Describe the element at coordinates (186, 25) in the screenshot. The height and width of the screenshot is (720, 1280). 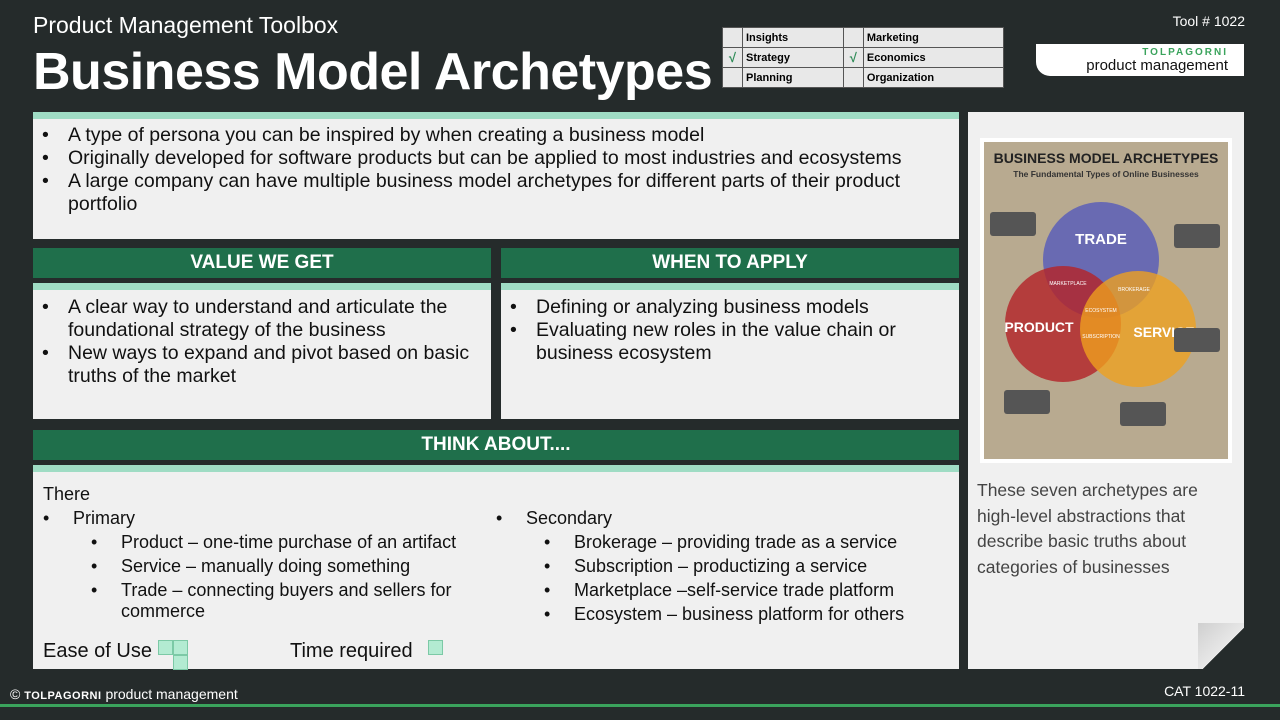
I see `toolbox-label: Product Management Toolbox` at that location.